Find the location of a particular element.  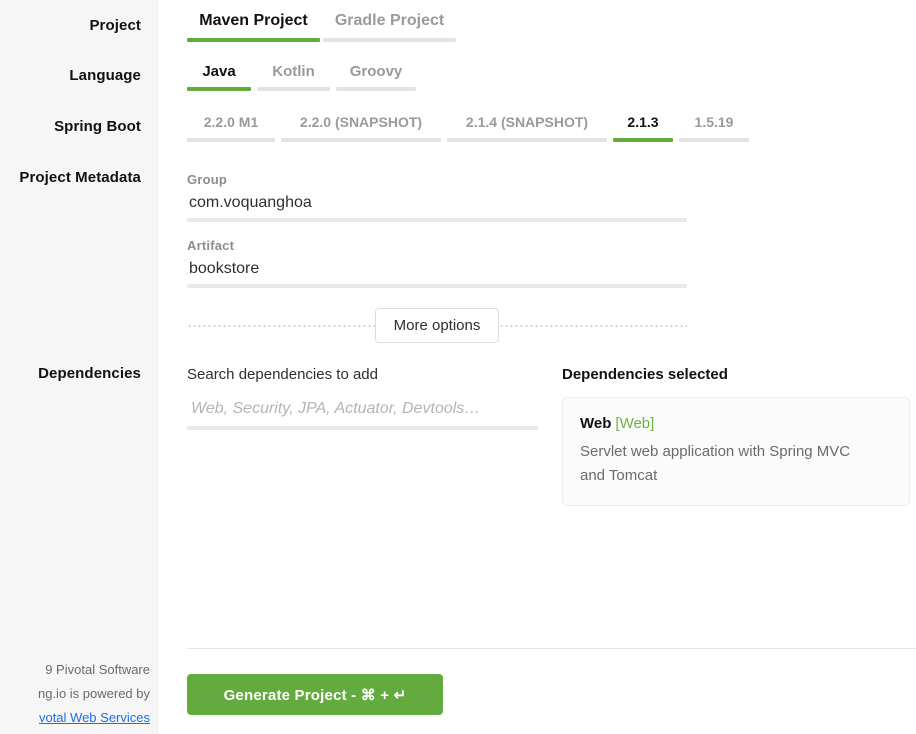

dependency-card-header: Web [Web] is located at coordinates (736, 423).